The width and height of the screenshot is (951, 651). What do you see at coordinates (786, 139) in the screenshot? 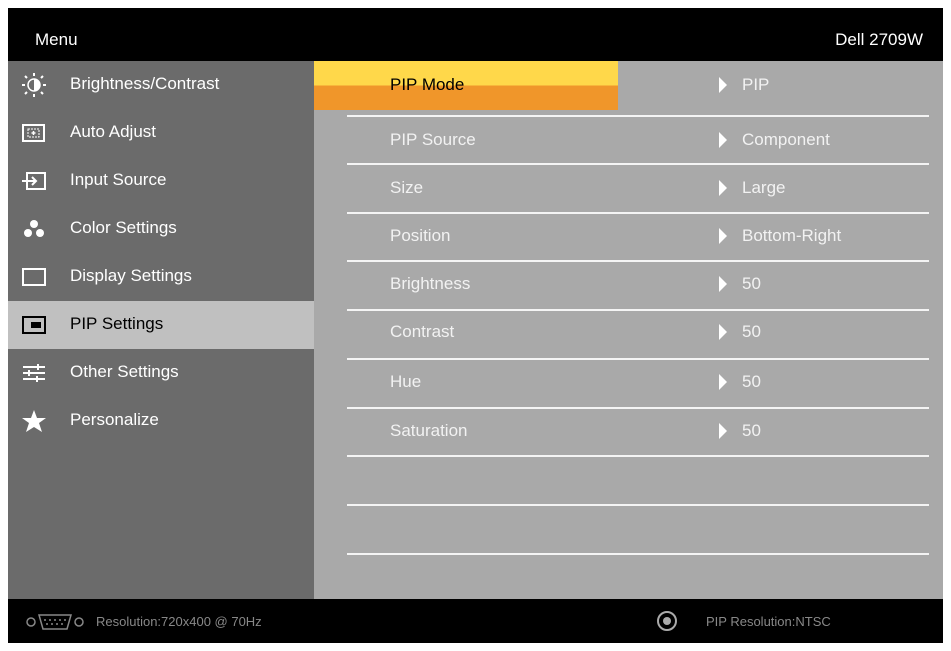
I see `setting-value: Component` at bounding box center [786, 139].